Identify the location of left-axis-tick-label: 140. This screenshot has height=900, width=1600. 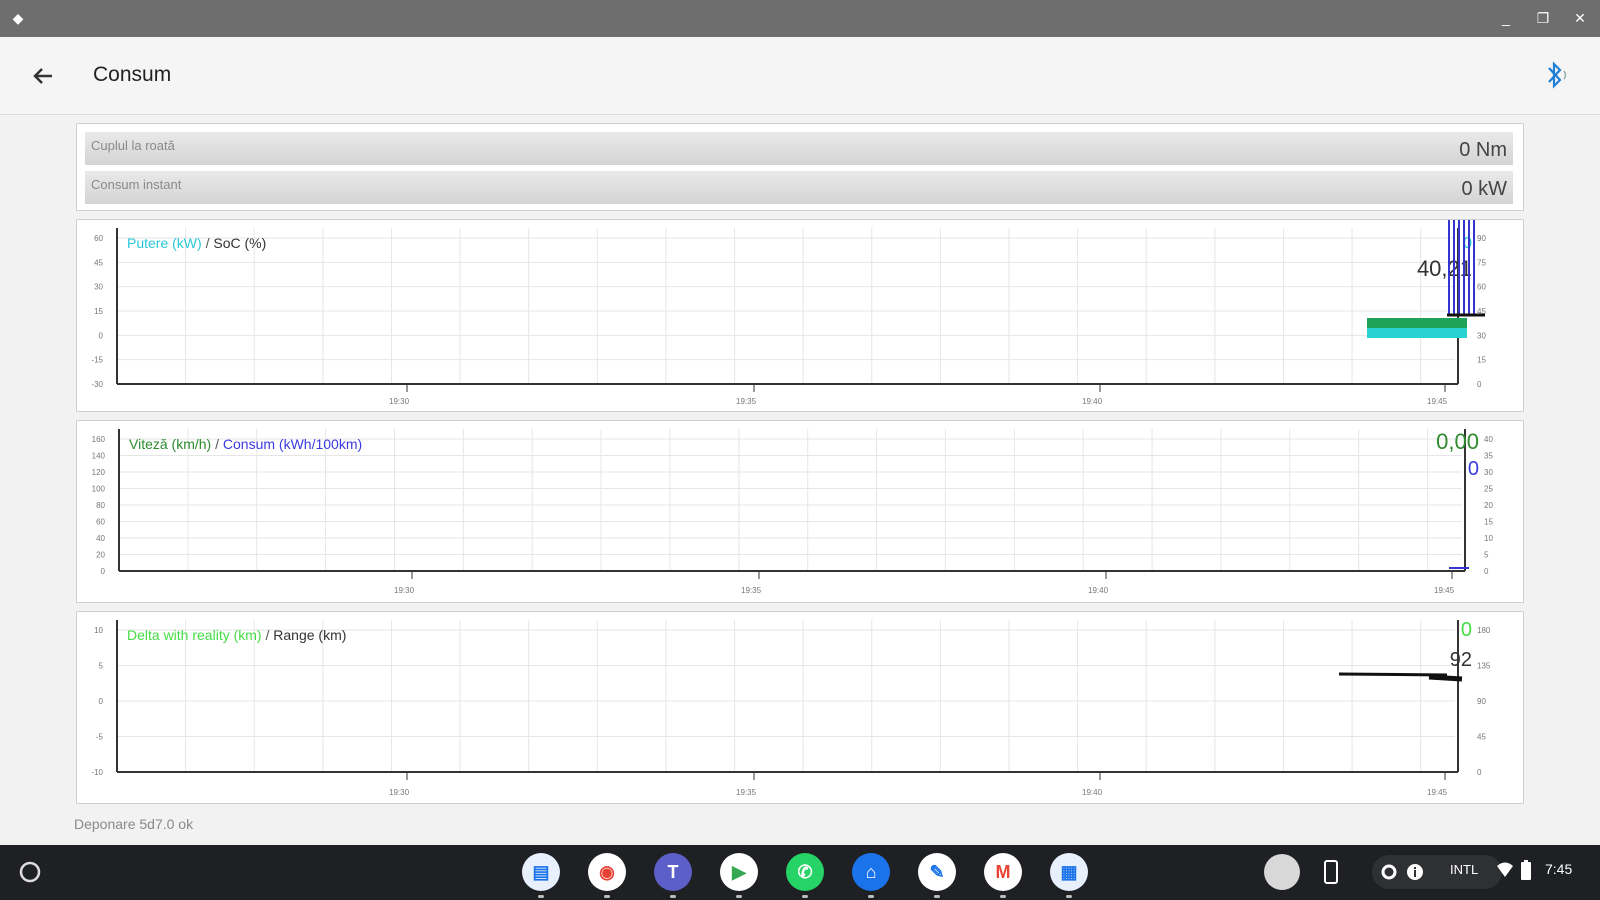
(99, 456).